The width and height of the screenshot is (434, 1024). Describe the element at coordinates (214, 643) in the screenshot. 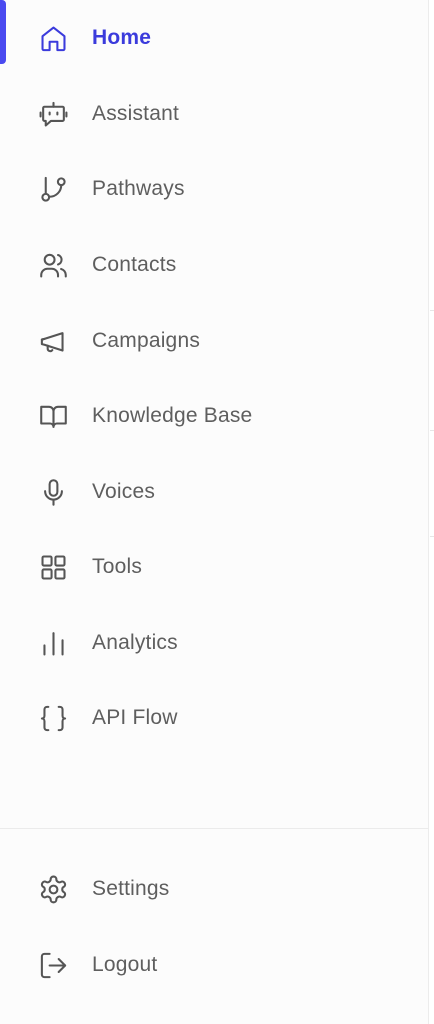

I see `sidebar-item-analytics: Analytics` at that location.